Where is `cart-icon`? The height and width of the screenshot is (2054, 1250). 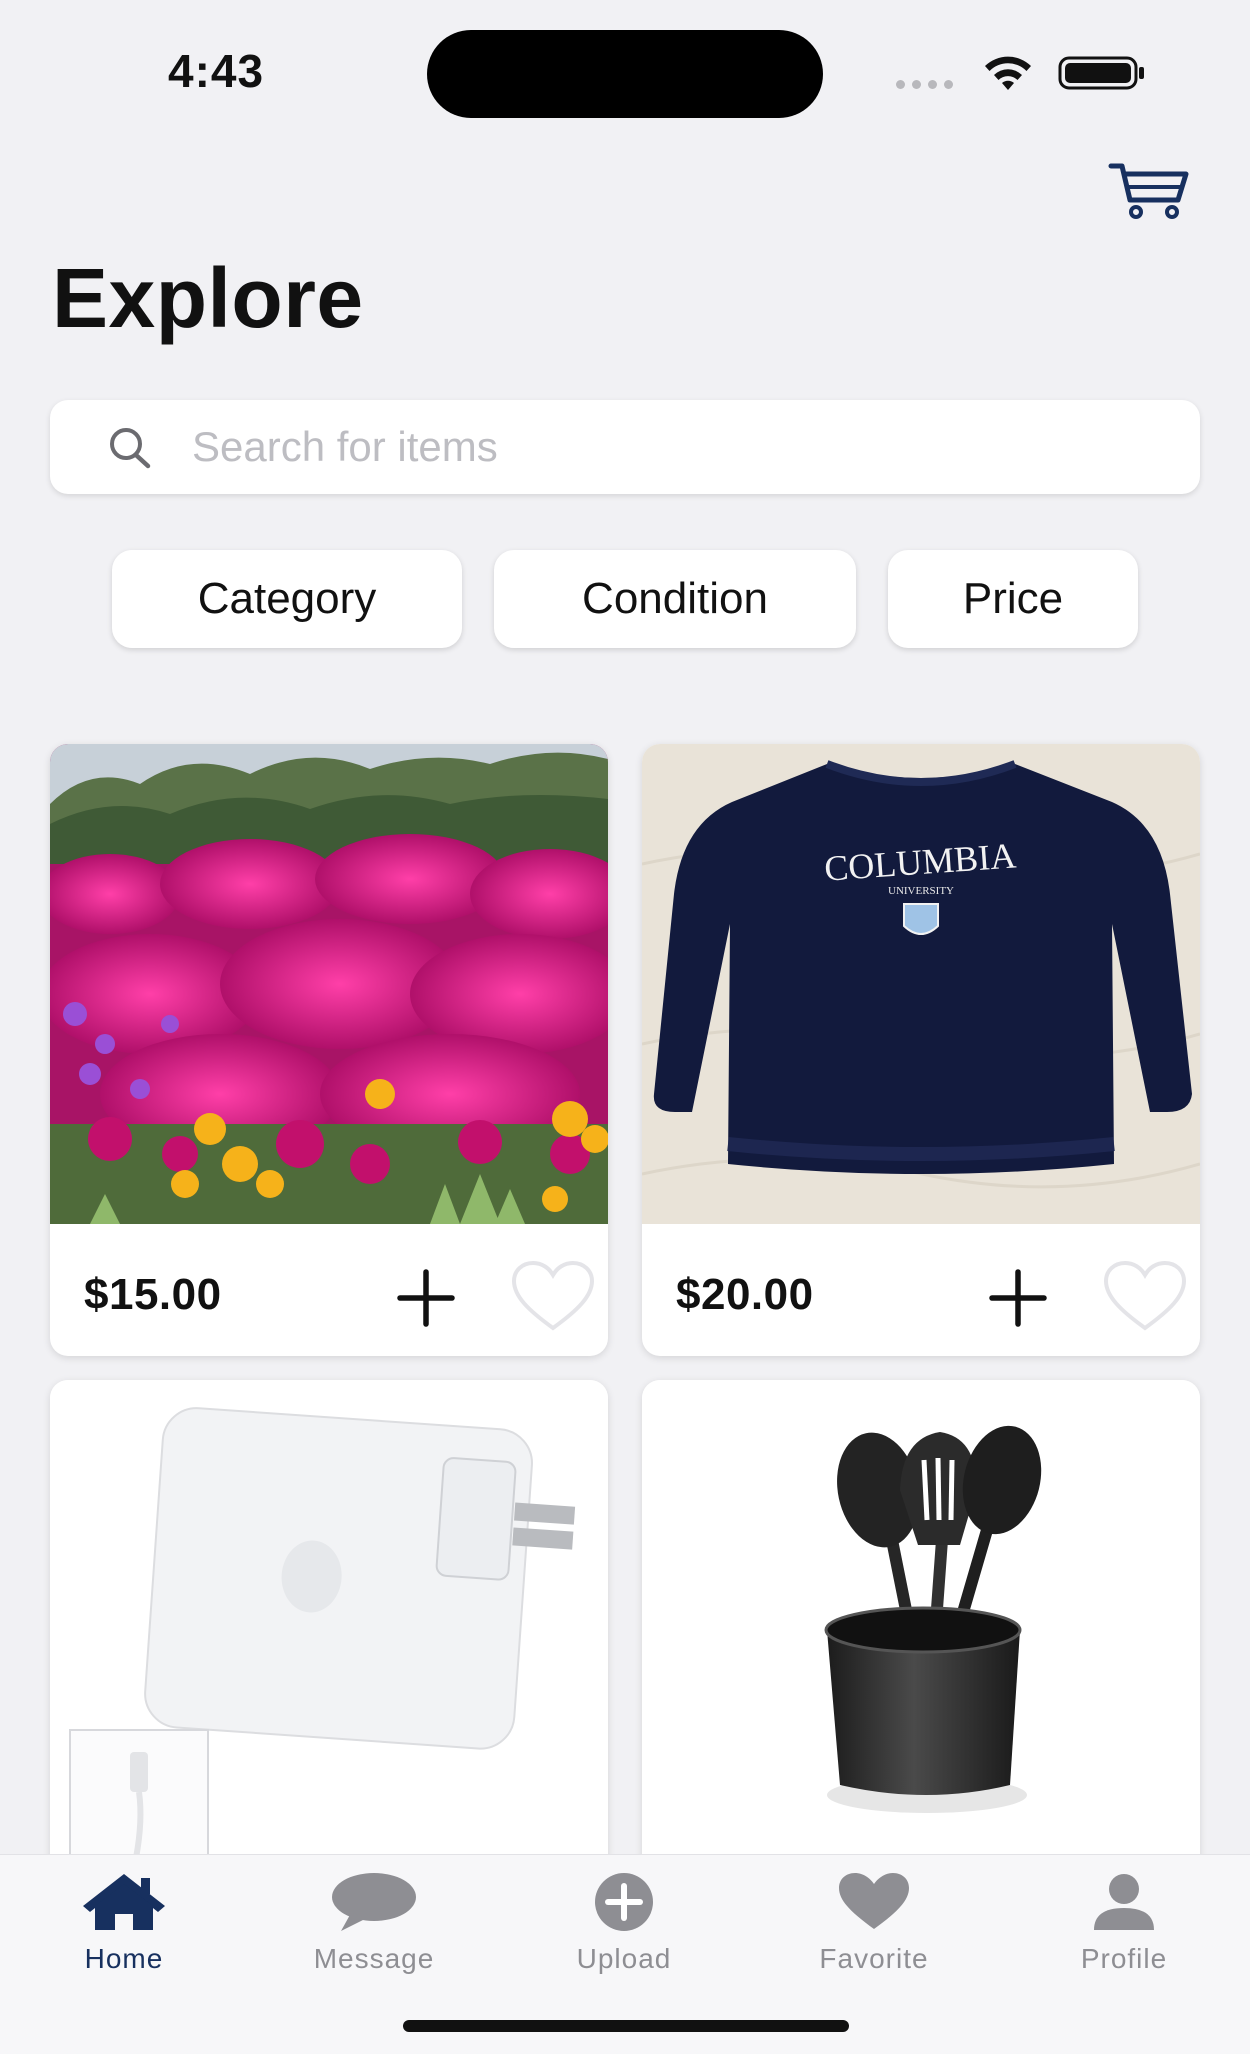 cart-icon is located at coordinates (1149, 190).